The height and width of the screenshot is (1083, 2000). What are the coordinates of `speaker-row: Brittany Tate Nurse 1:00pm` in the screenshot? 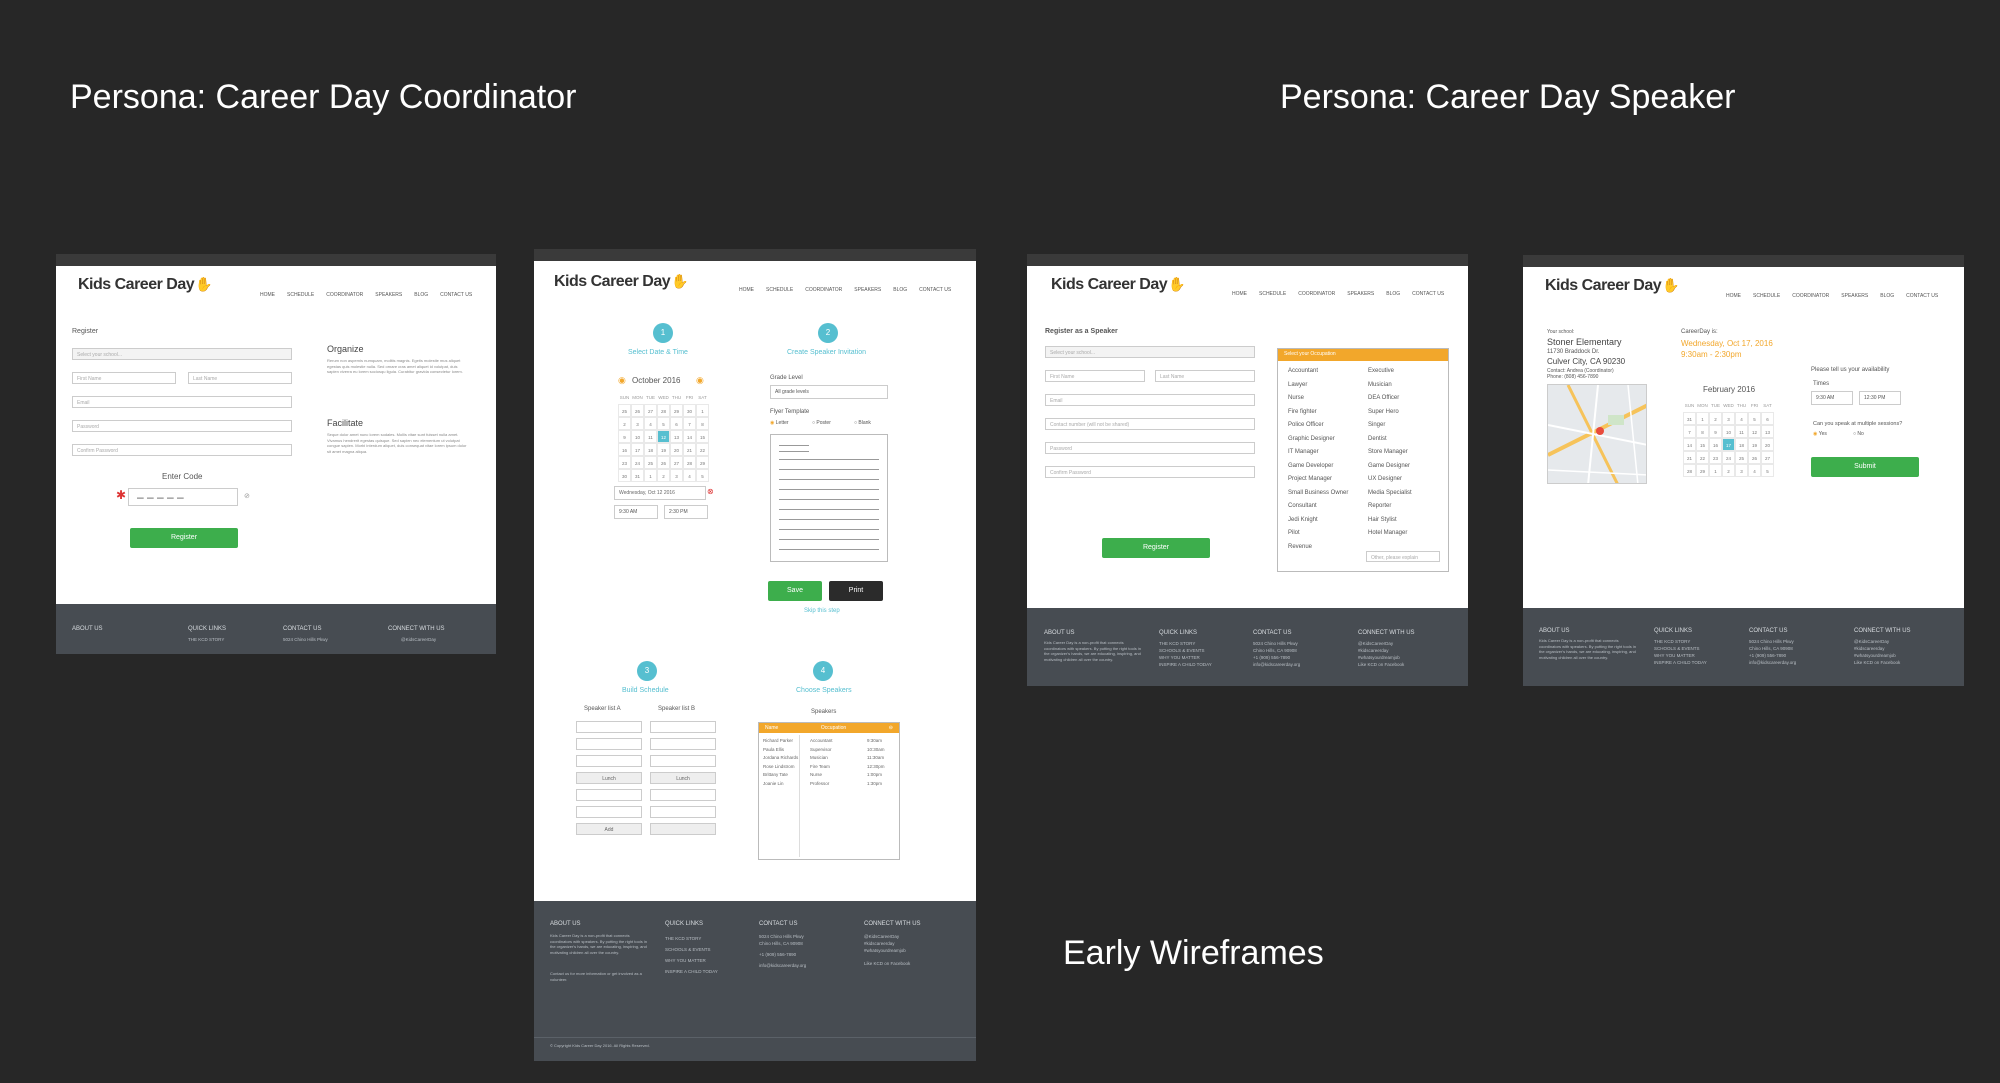 It's located at (830, 775).